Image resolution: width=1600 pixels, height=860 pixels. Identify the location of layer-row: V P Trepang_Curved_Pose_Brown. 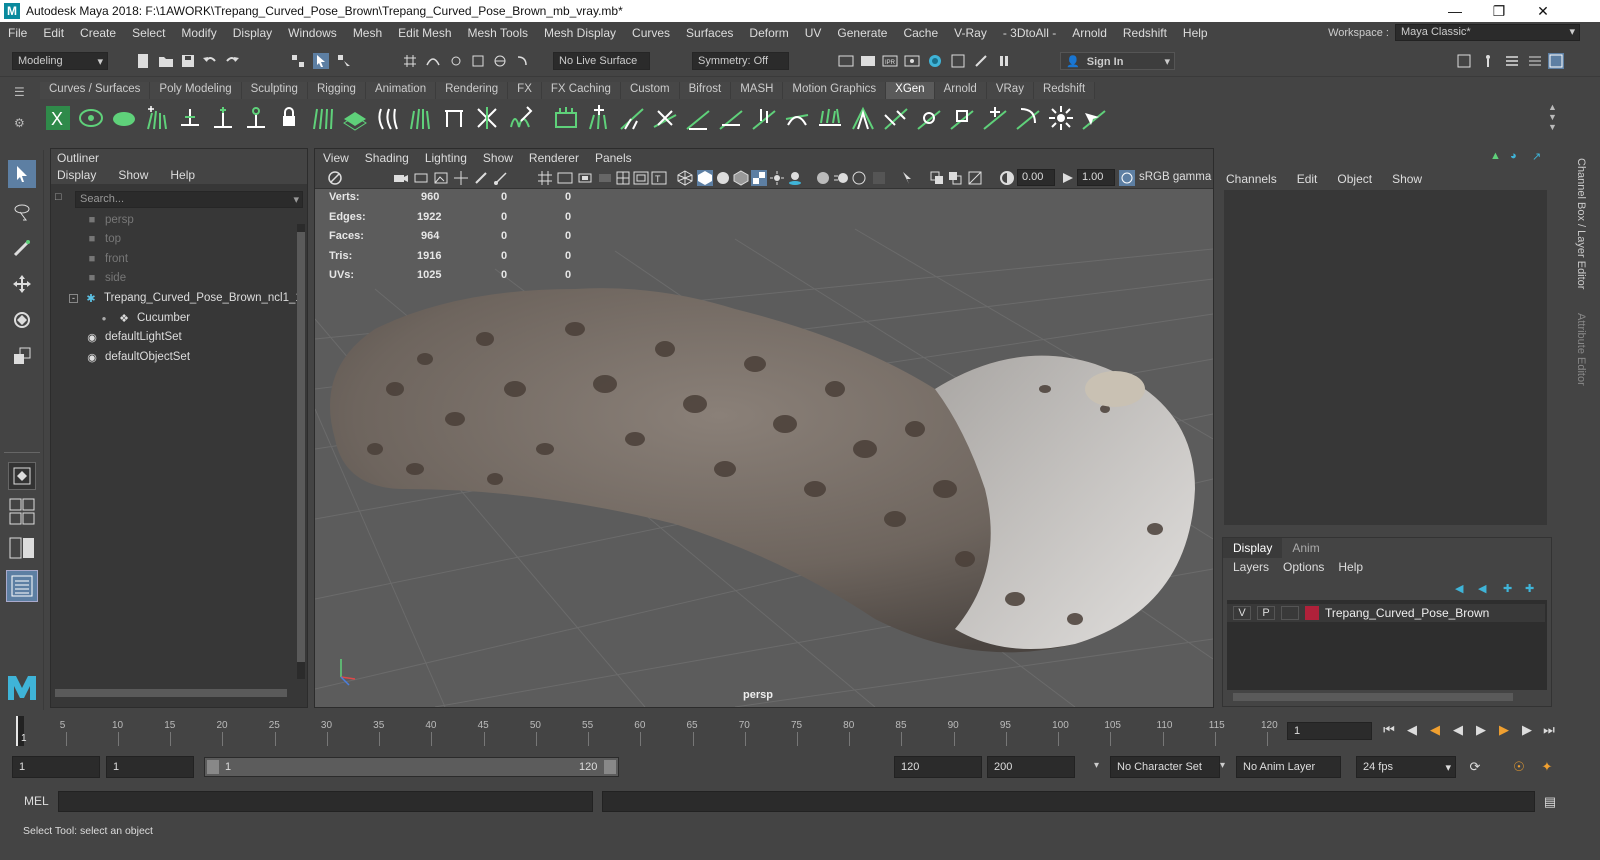
(1386, 613).